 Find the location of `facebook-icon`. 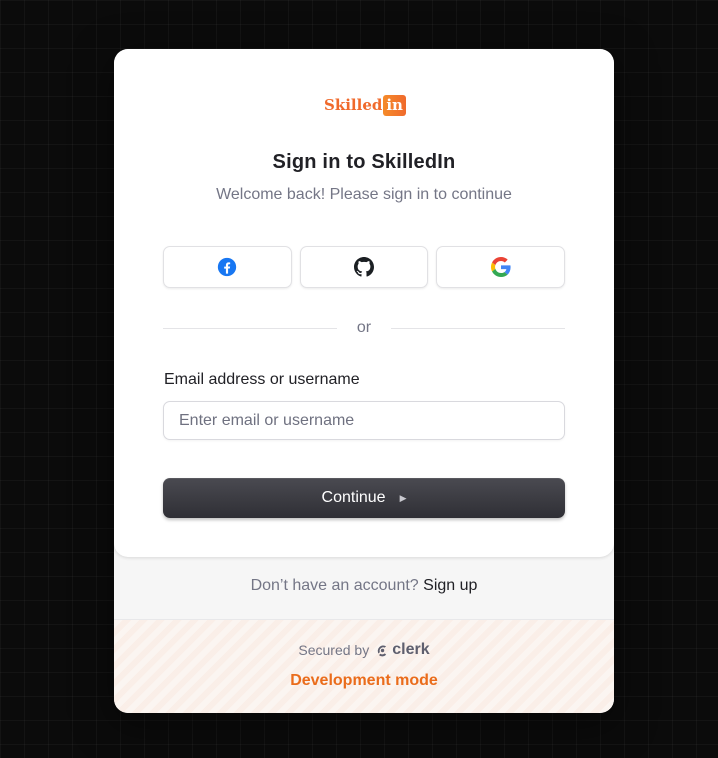

facebook-icon is located at coordinates (227, 267).